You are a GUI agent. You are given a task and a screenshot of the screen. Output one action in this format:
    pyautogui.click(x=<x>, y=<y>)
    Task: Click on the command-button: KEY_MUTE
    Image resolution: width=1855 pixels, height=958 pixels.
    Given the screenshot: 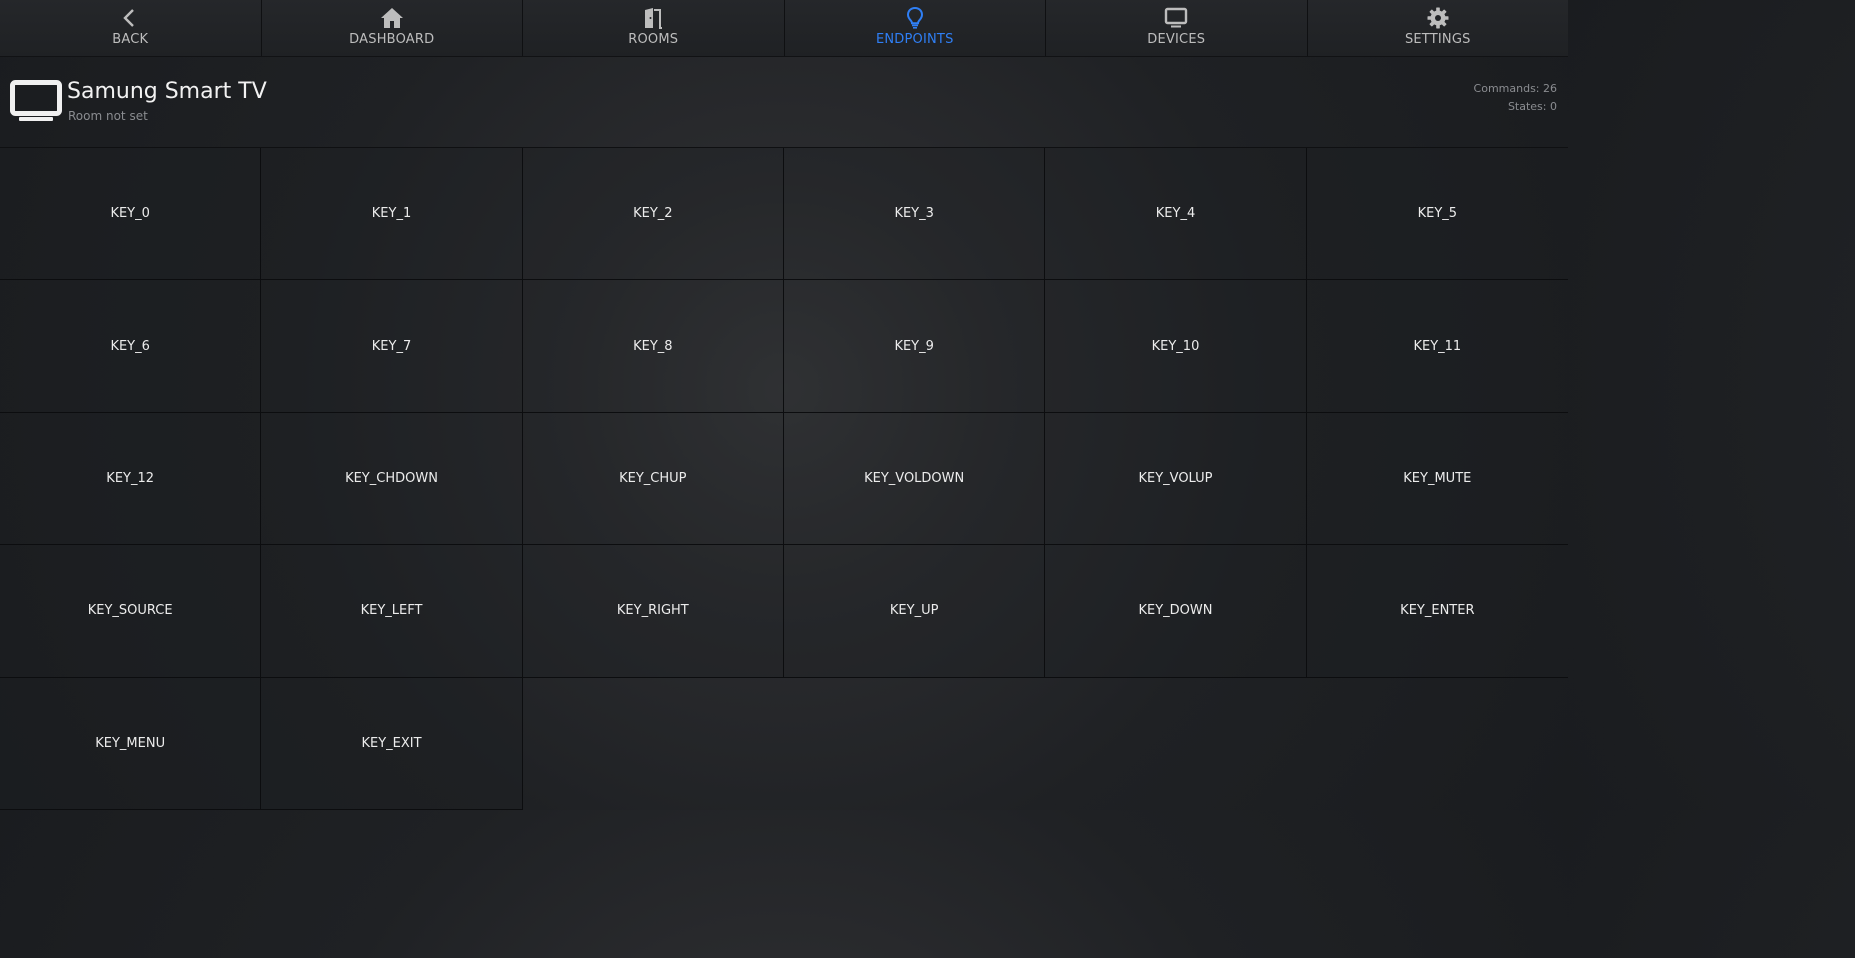 What is the action you would take?
    pyautogui.click(x=1437, y=479)
    